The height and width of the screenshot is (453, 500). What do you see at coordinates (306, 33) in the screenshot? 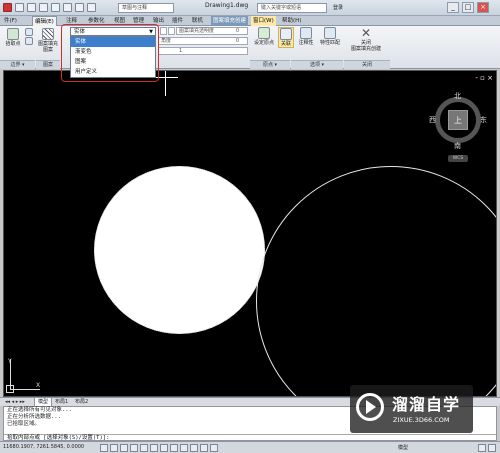
I see `annotative-icon` at bounding box center [306, 33].